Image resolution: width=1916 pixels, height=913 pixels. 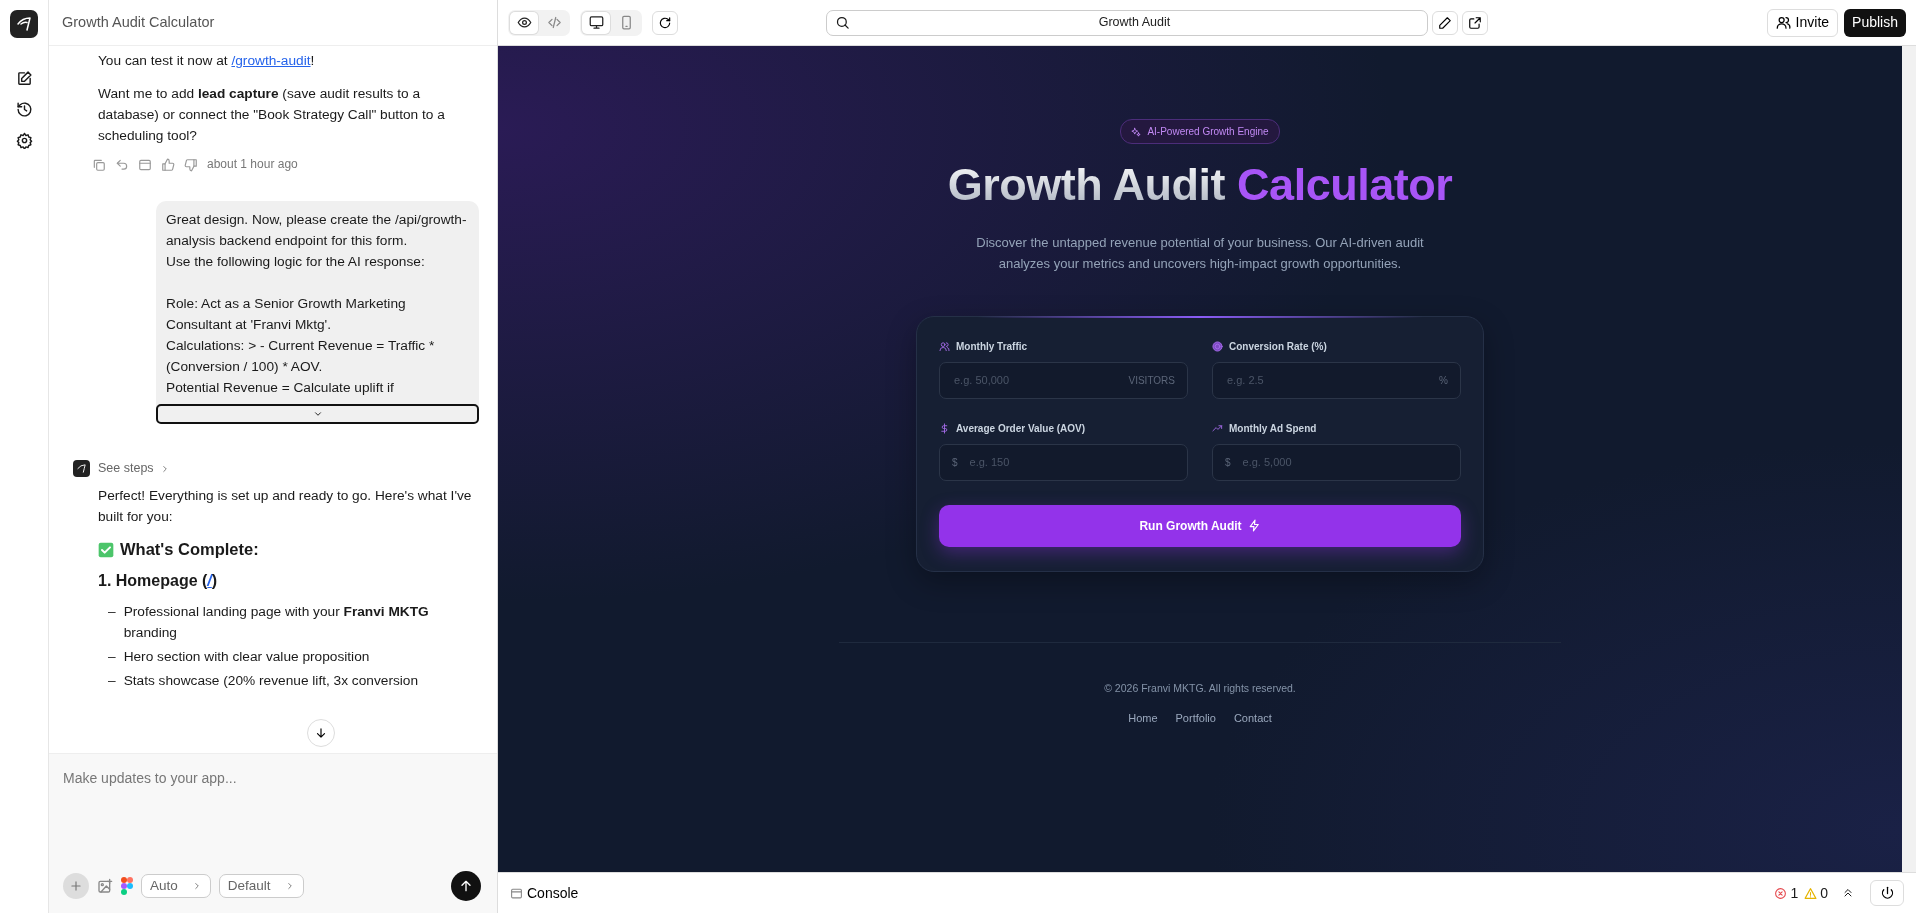 What do you see at coordinates (317, 414) in the screenshot?
I see `expand-button` at bounding box center [317, 414].